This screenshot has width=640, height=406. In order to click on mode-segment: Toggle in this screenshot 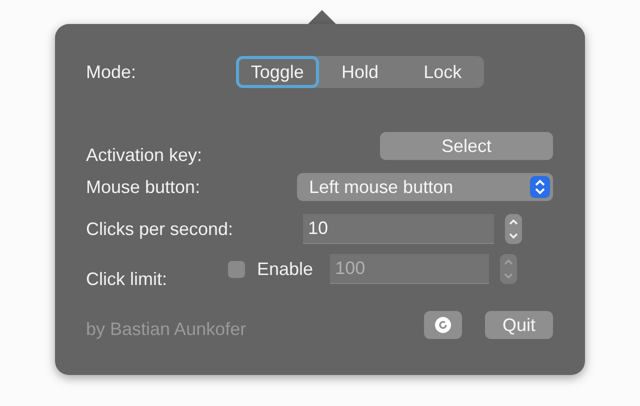, I will do `click(277, 72)`.